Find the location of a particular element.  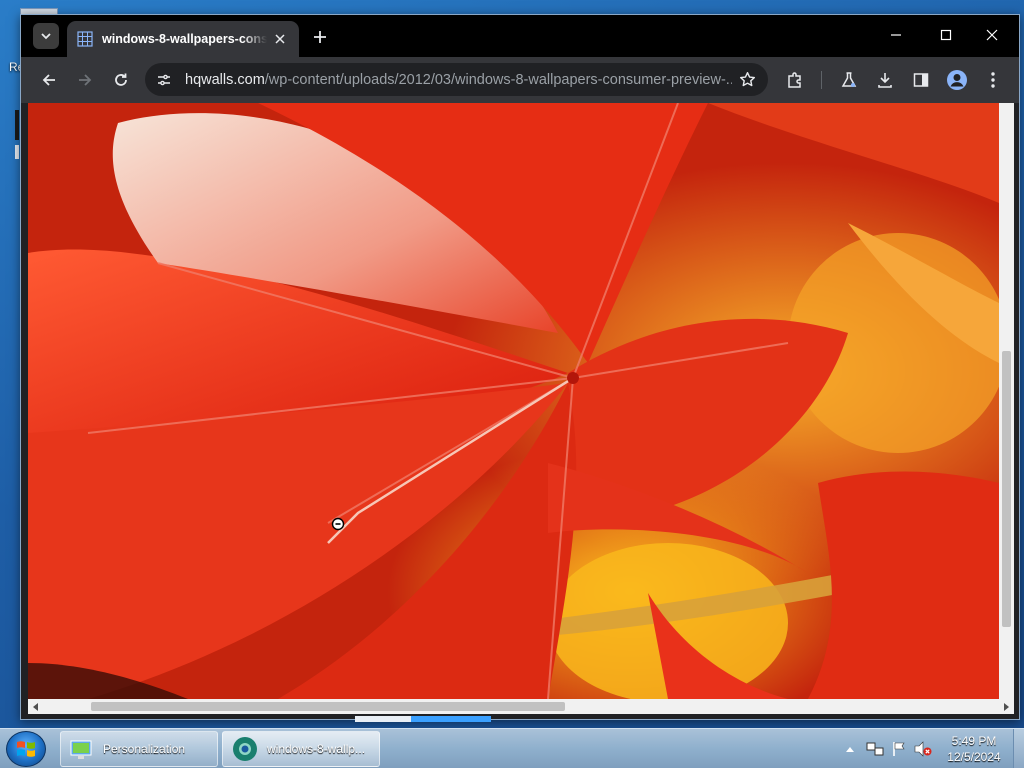

title-bar: windows-8-wallpapers-consumer-preview is located at coordinates (520, 36).